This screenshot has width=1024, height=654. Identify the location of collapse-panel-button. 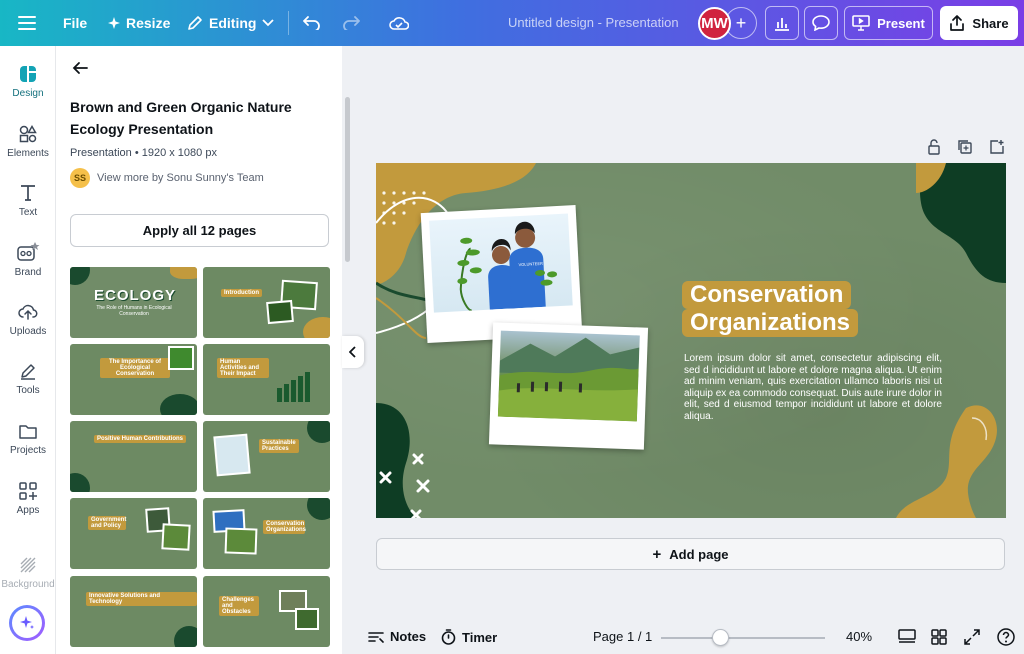
(353, 352).